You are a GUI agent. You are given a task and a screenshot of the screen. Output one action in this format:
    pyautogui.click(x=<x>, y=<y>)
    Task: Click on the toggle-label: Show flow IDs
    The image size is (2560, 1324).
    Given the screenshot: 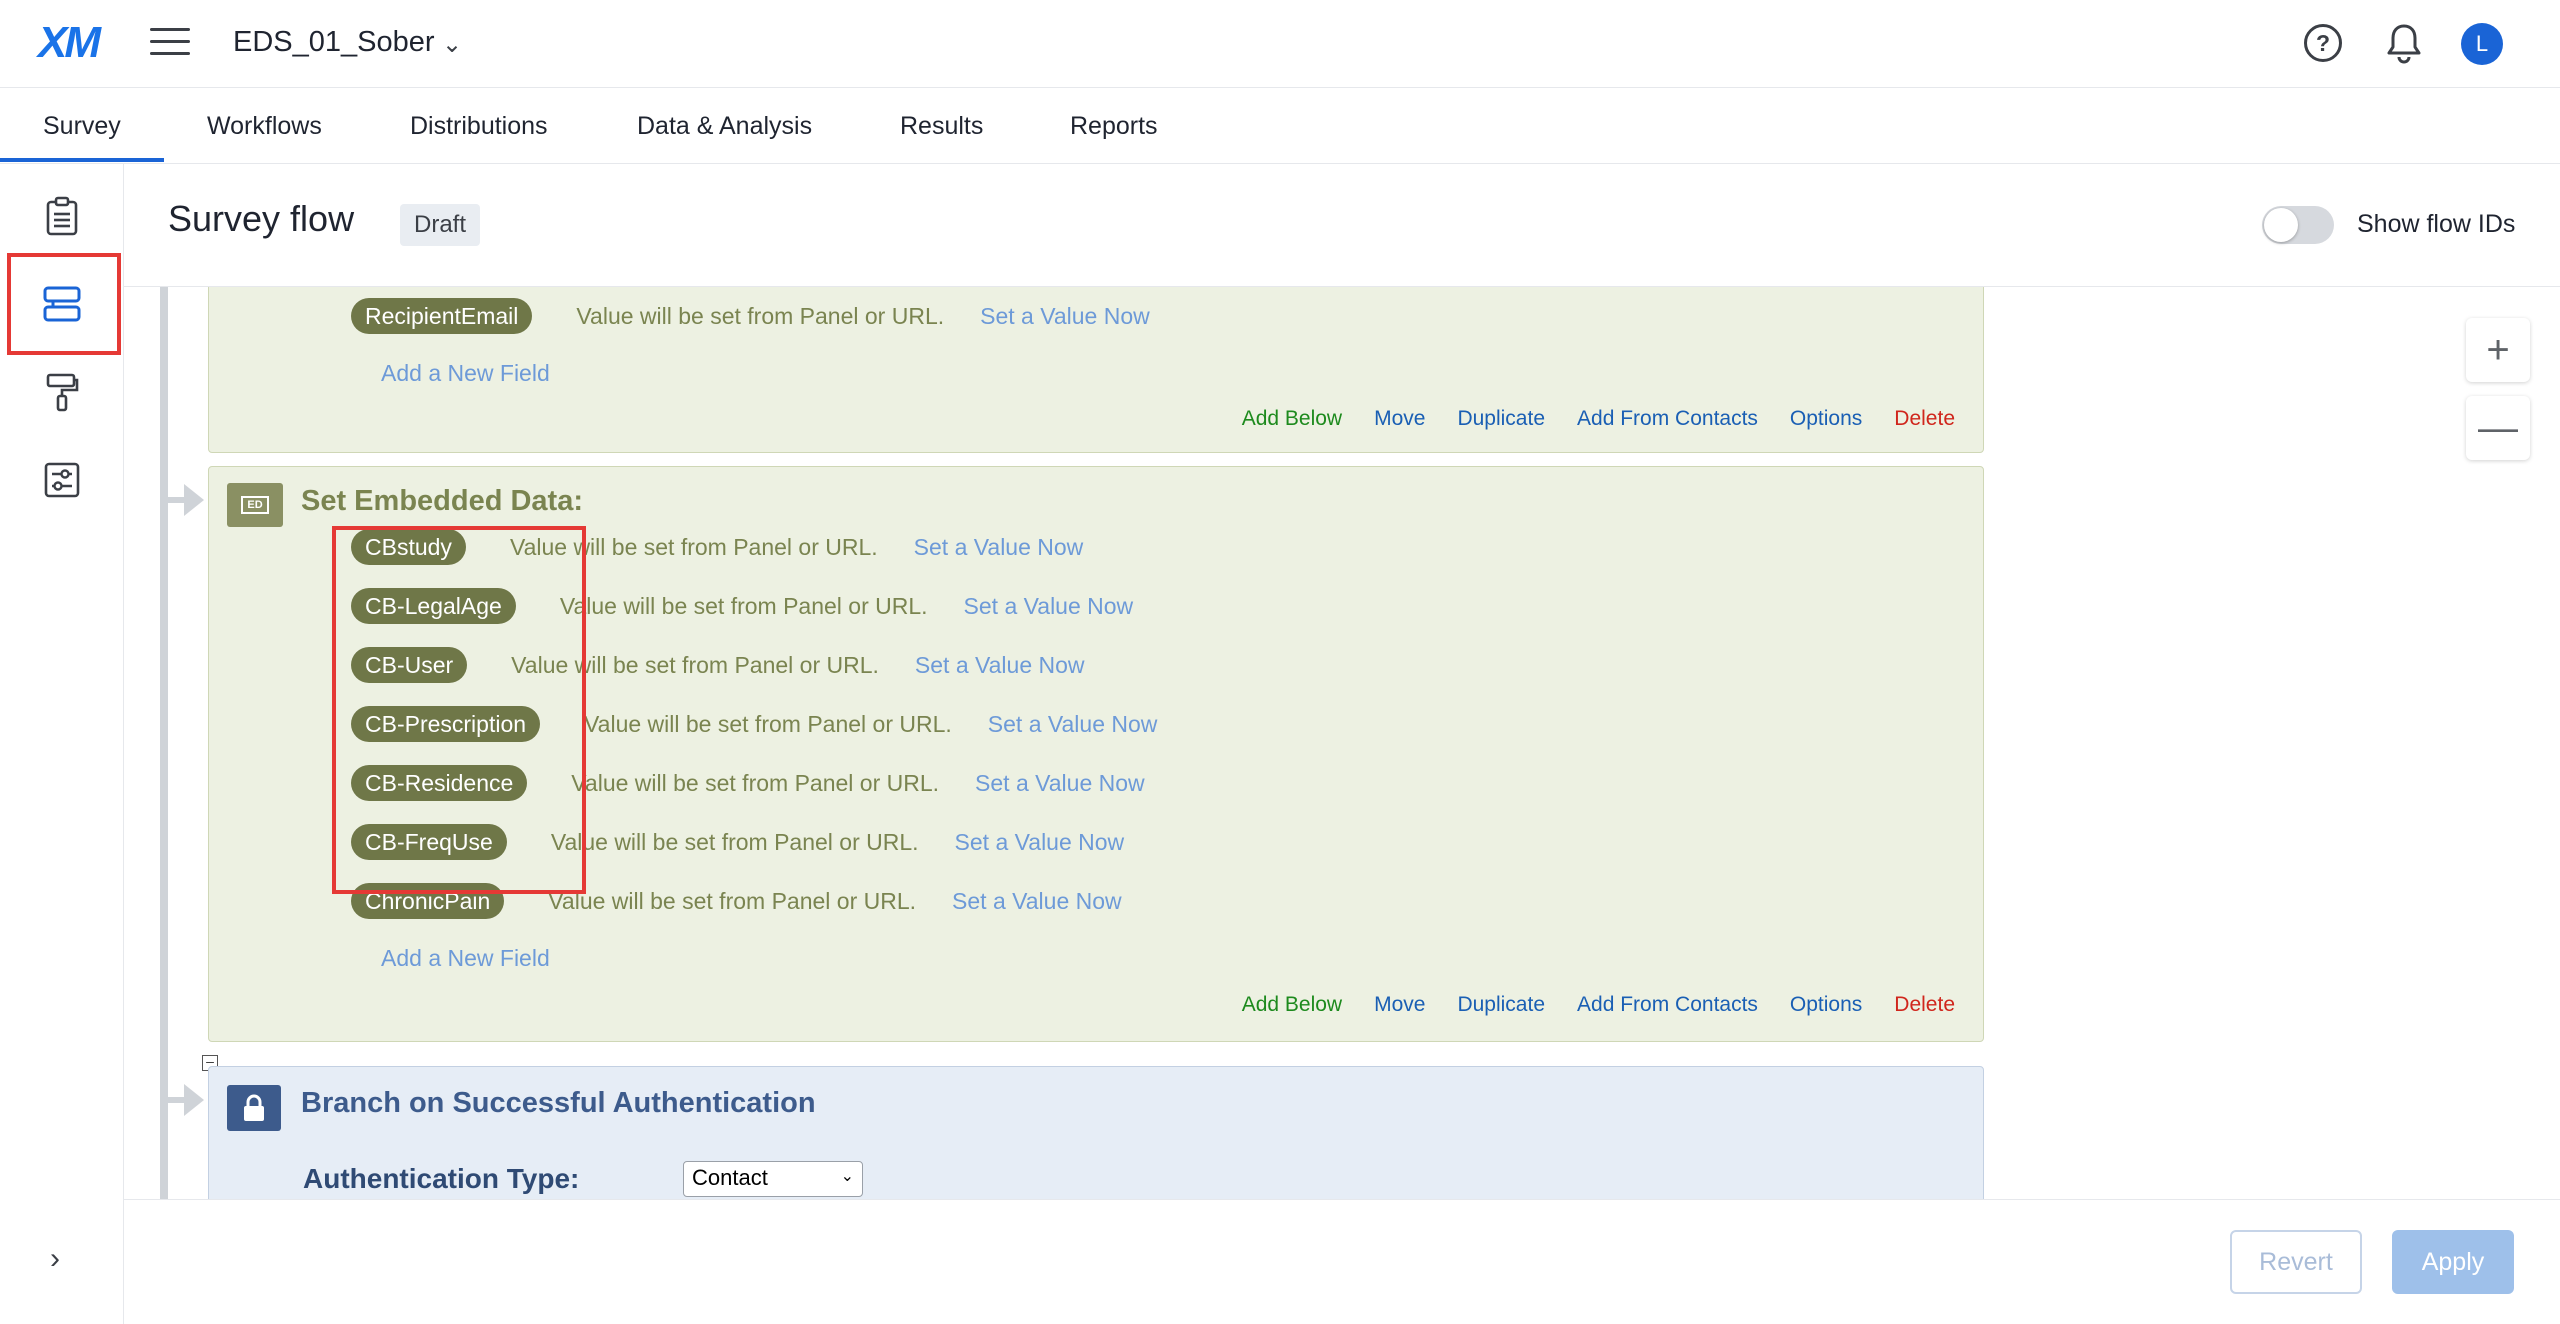 What is the action you would take?
    pyautogui.click(x=2436, y=224)
    